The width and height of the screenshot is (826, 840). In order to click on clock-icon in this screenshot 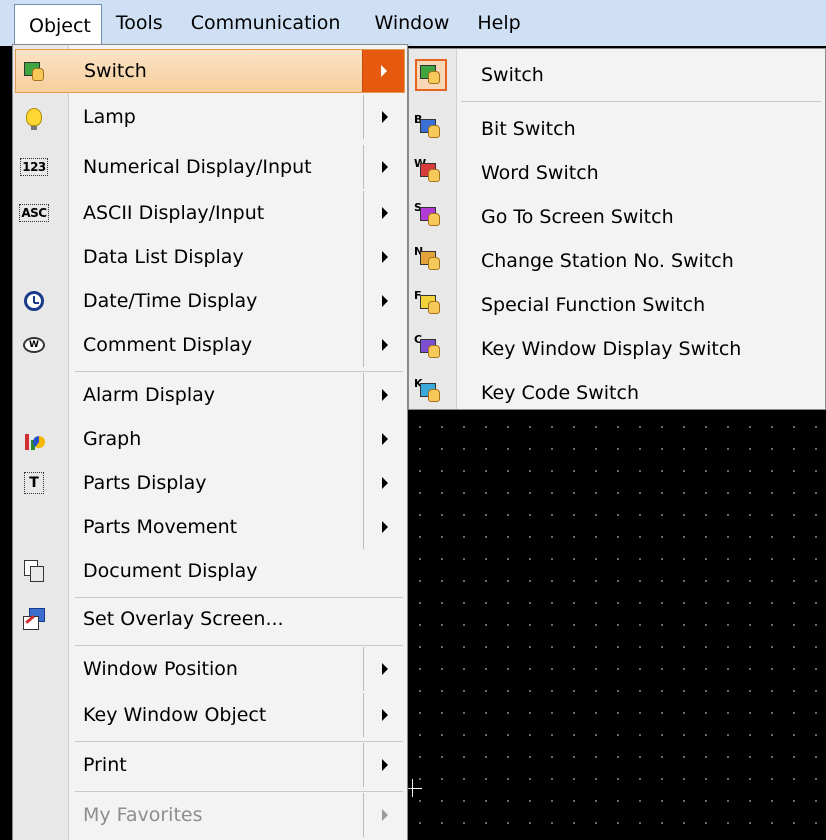, I will do `click(34, 301)`.